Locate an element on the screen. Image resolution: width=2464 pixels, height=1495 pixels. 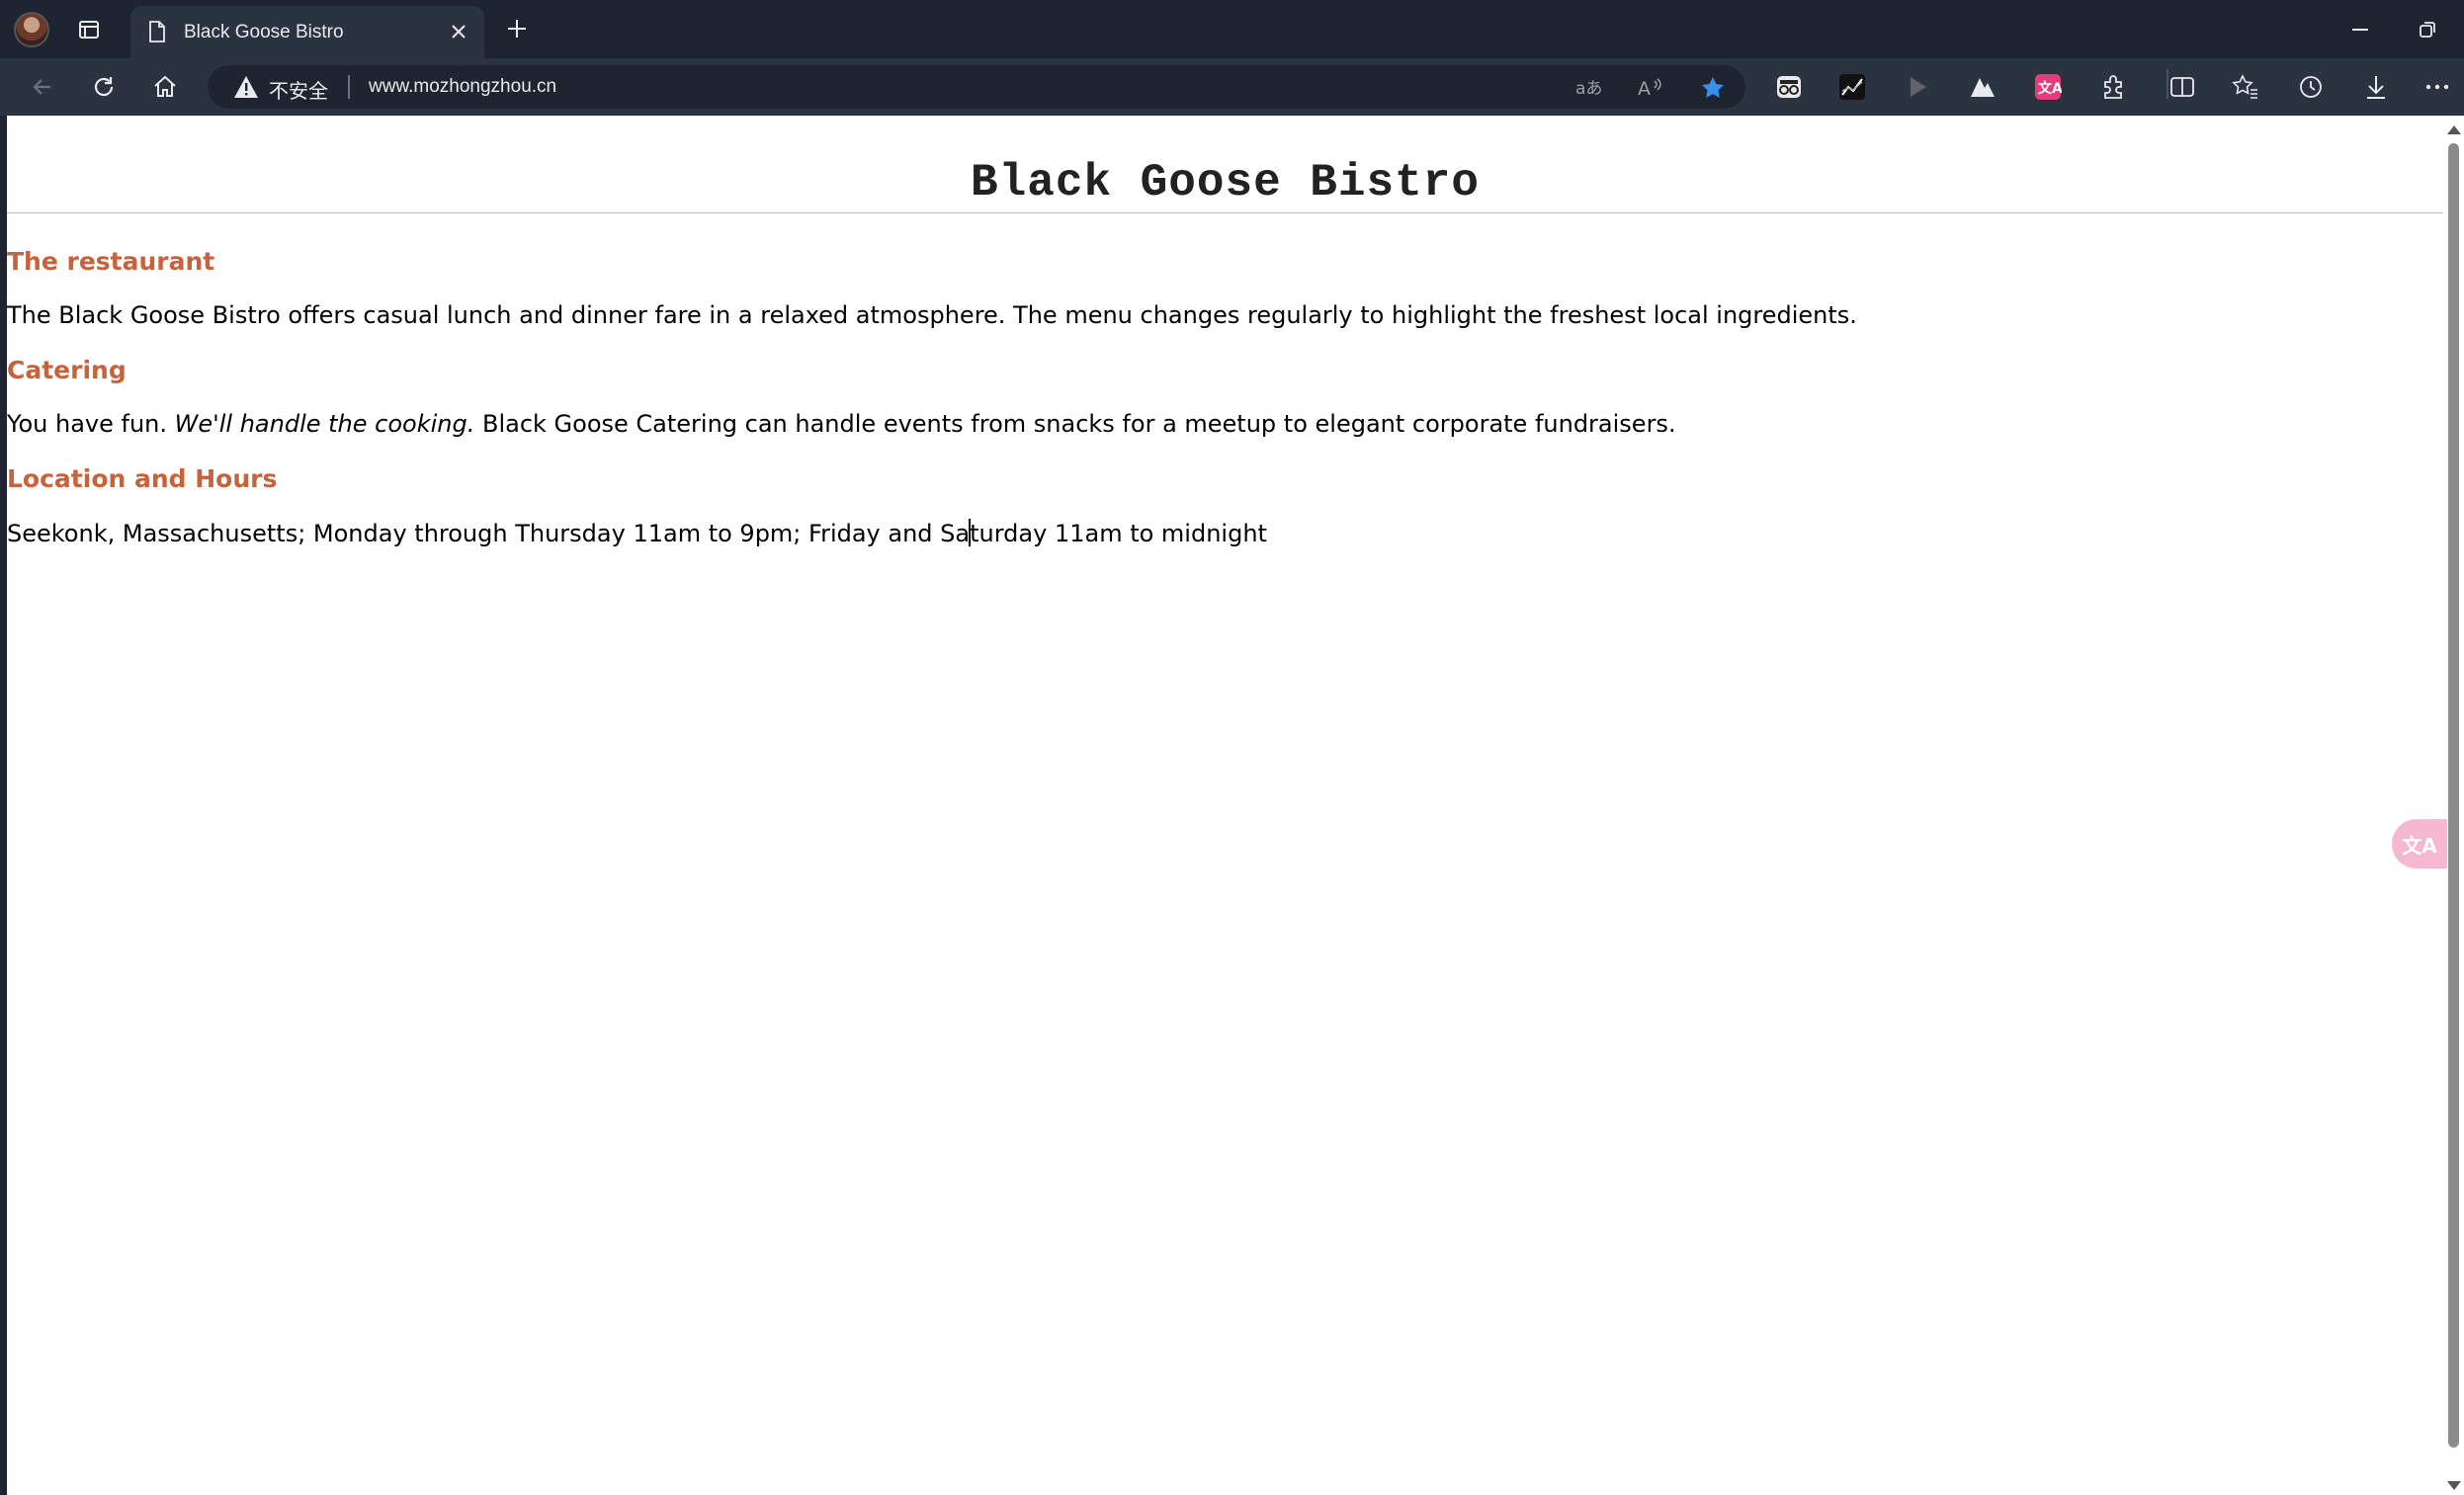
more-options-icon is located at coordinates (2438, 87).